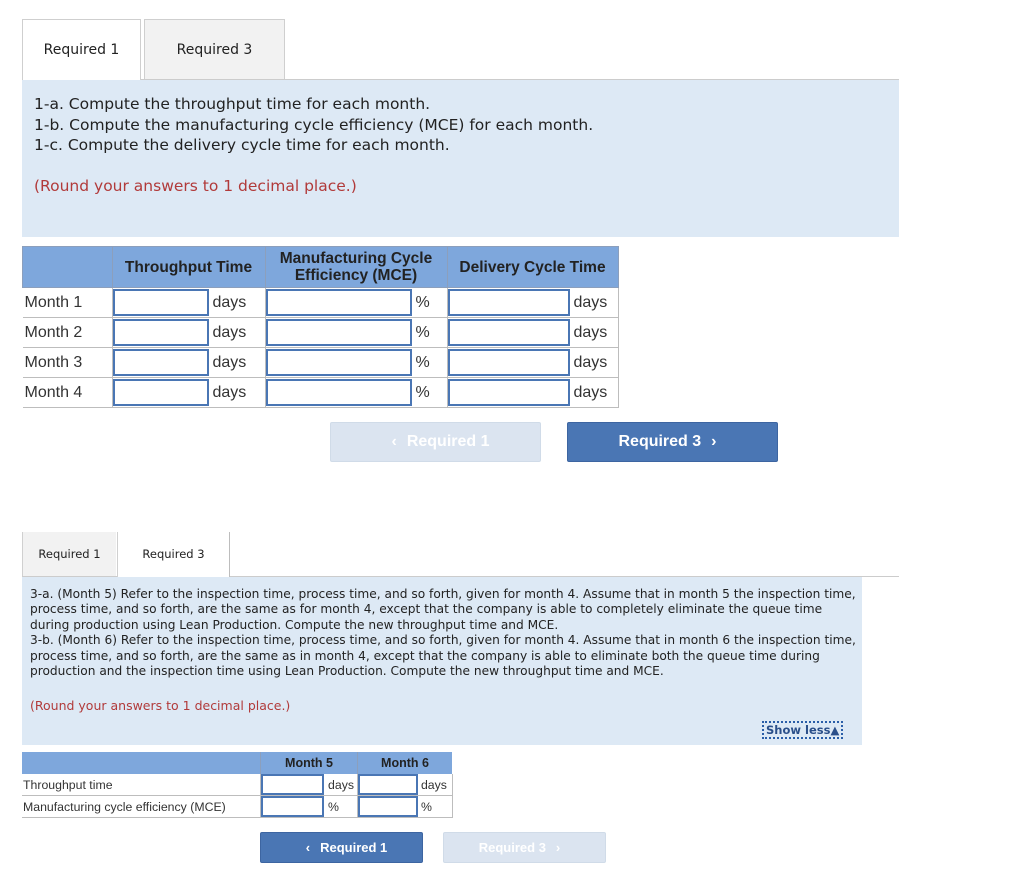  I want to click on table-row: Manufacturing cycle efficiency (MCE)%%, so click(237, 806).